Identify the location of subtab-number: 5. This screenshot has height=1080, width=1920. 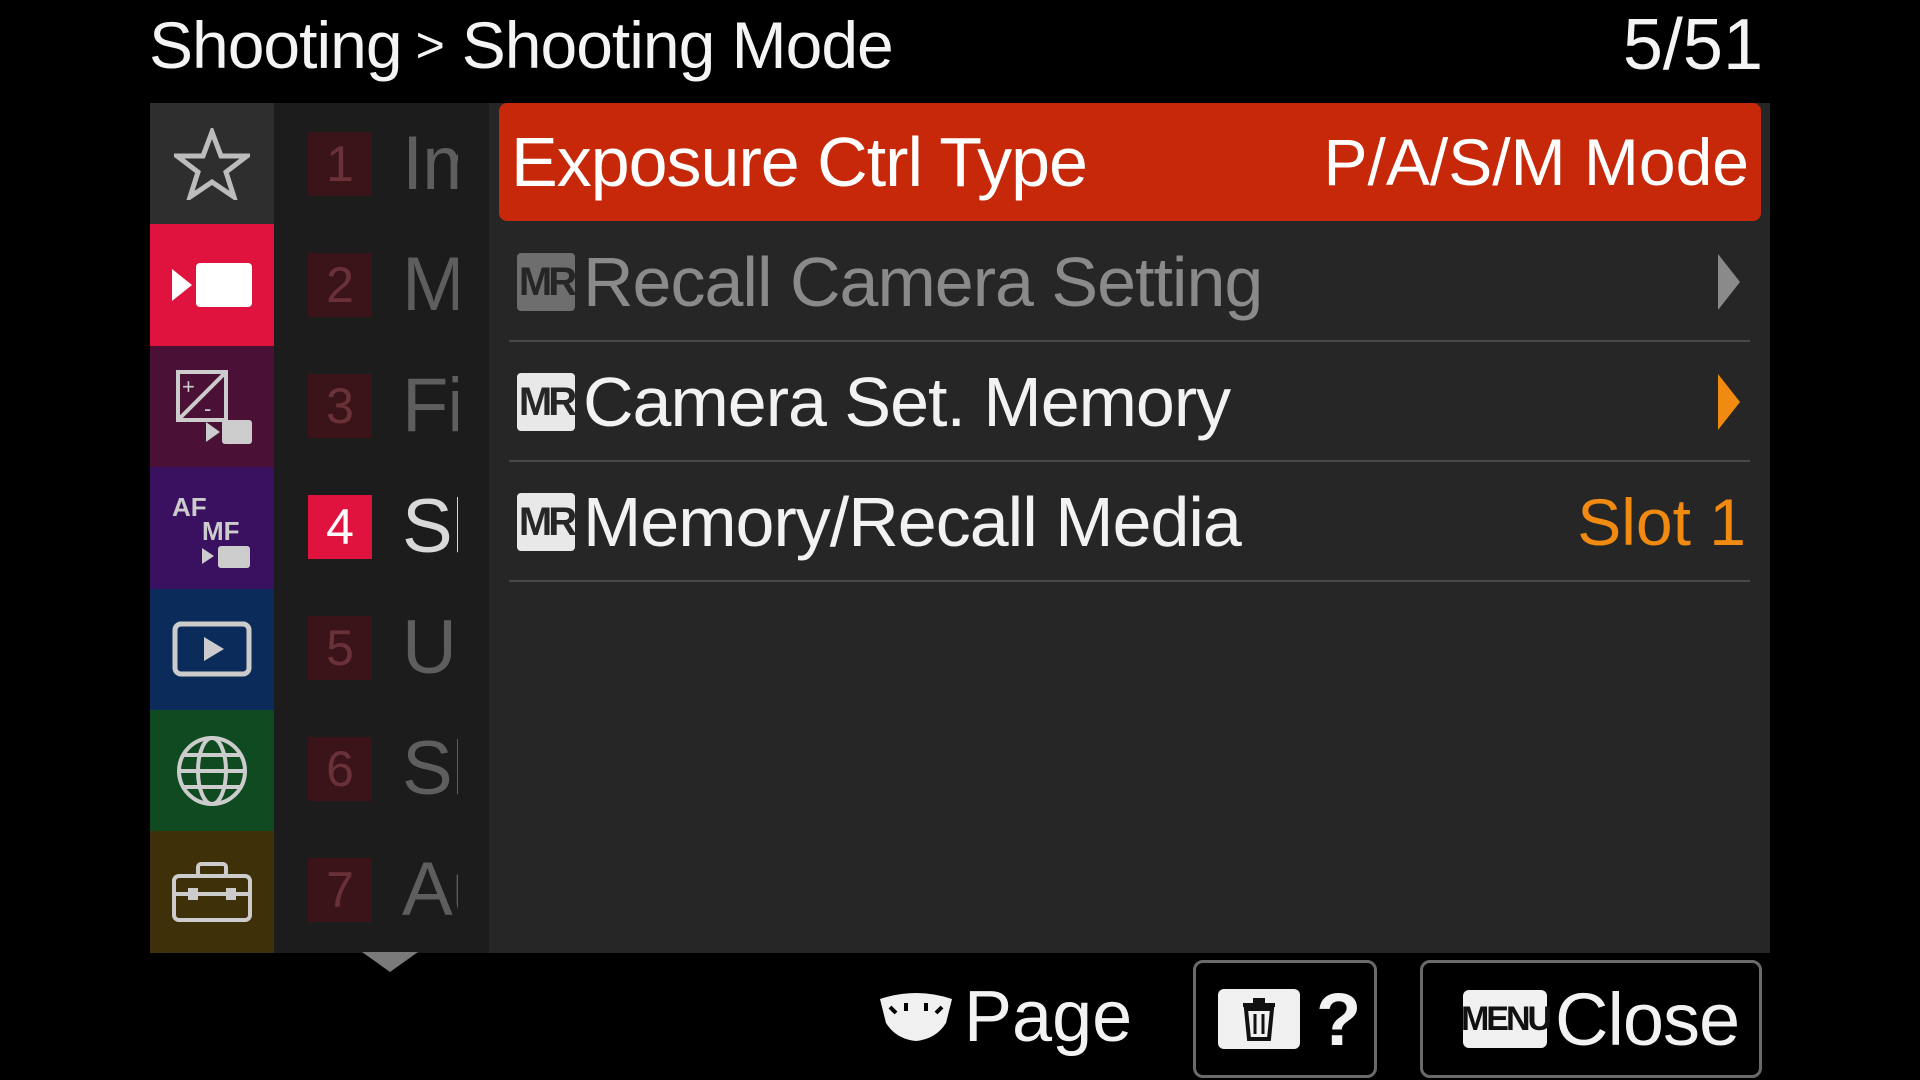
(340, 647).